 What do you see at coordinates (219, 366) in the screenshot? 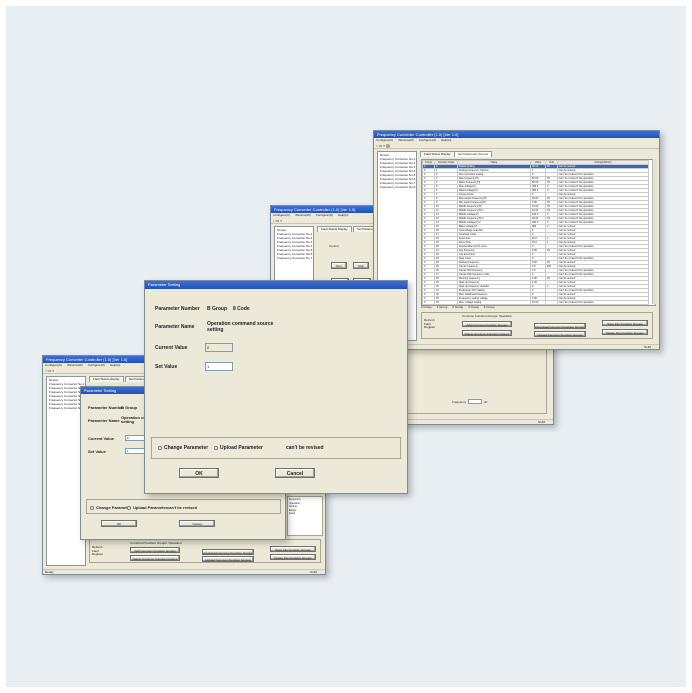
I see `set-value-field: 1` at bounding box center [219, 366].